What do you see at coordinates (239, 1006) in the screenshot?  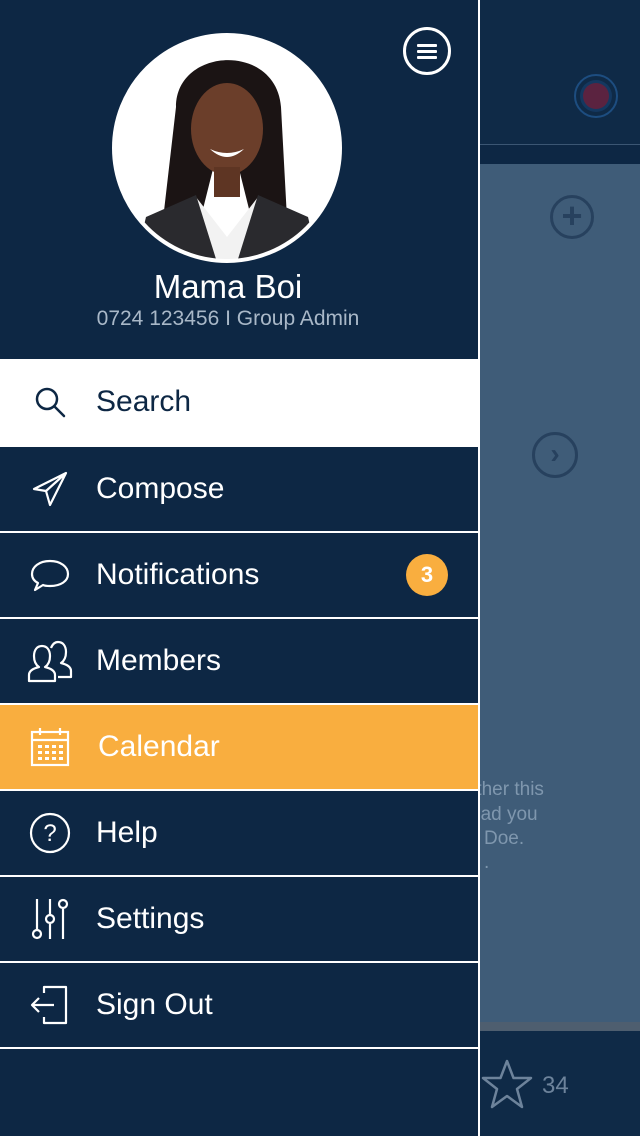 I see `menu-item-sign-out: Sign Out` at bounding box center [239, 1006].